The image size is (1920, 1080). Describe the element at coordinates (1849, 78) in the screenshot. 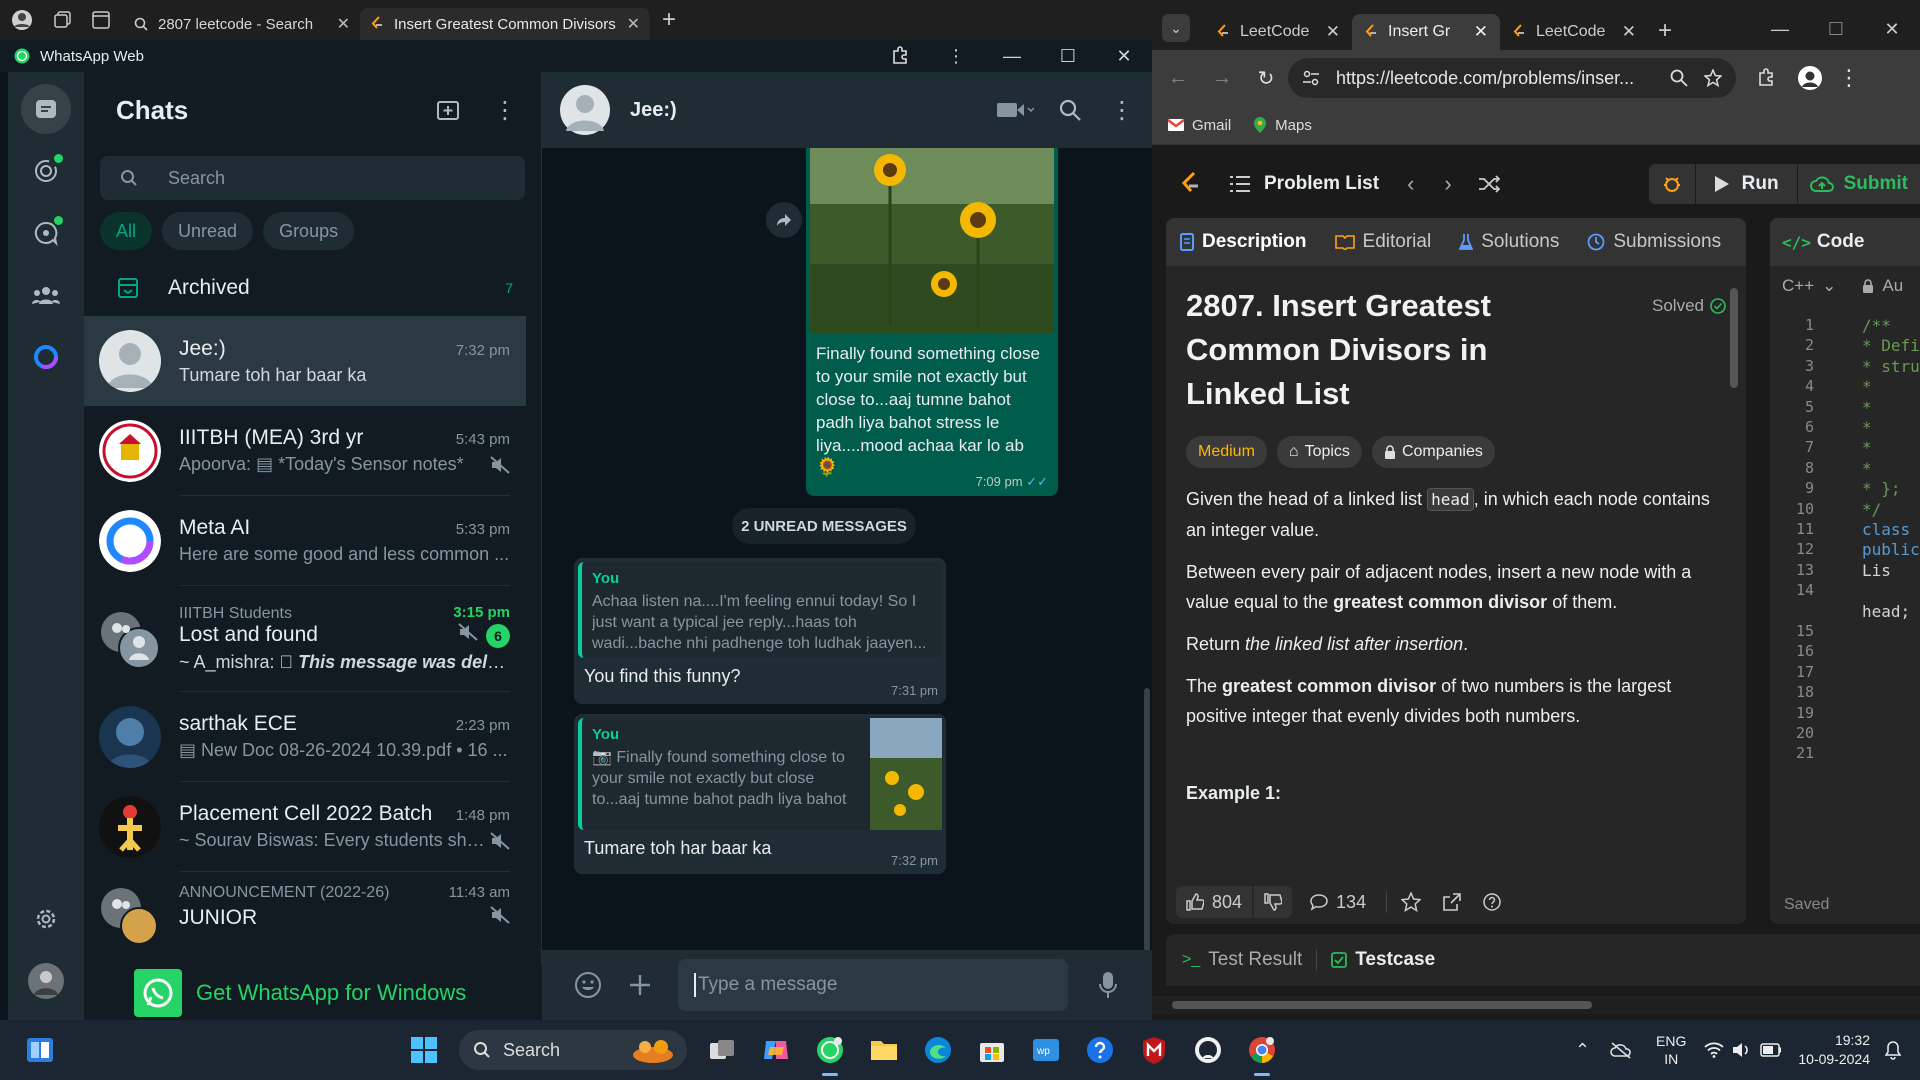

I see `browser-menu-icon: ⋮` at that location.